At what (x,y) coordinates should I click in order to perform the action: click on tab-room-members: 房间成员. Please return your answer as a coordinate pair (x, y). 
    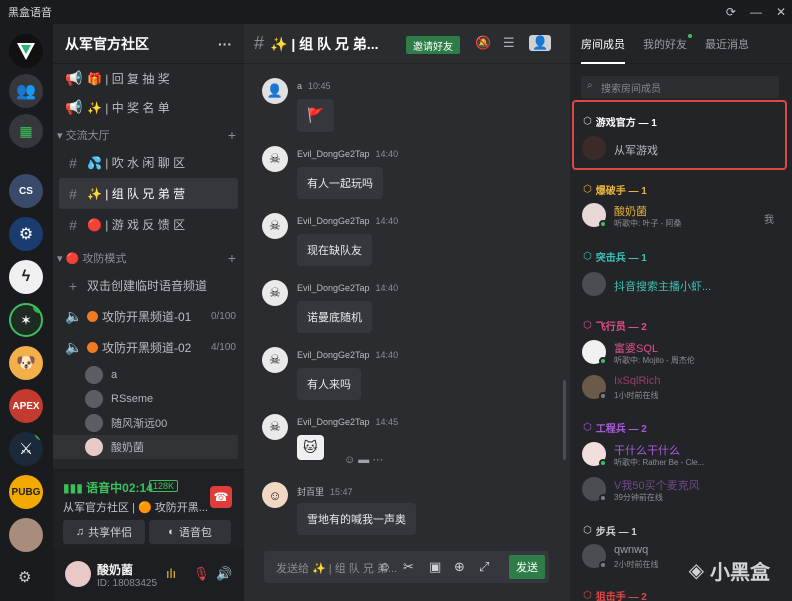
    Looking at the image, I should click on (603, 50).